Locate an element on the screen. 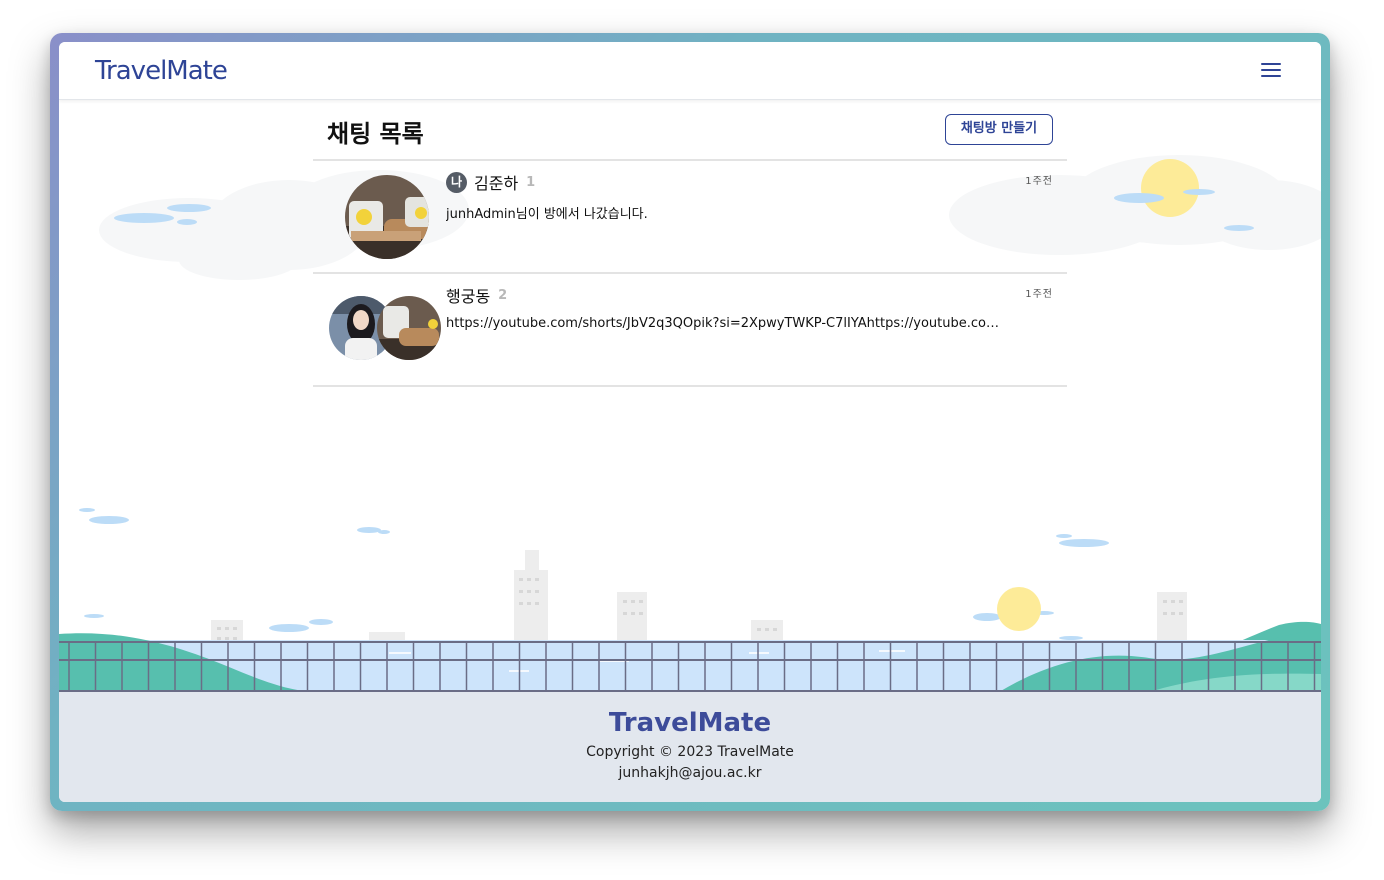 The image size is (1384, 880). brand-logo: TravelMate is located at coordinates (161, 71).